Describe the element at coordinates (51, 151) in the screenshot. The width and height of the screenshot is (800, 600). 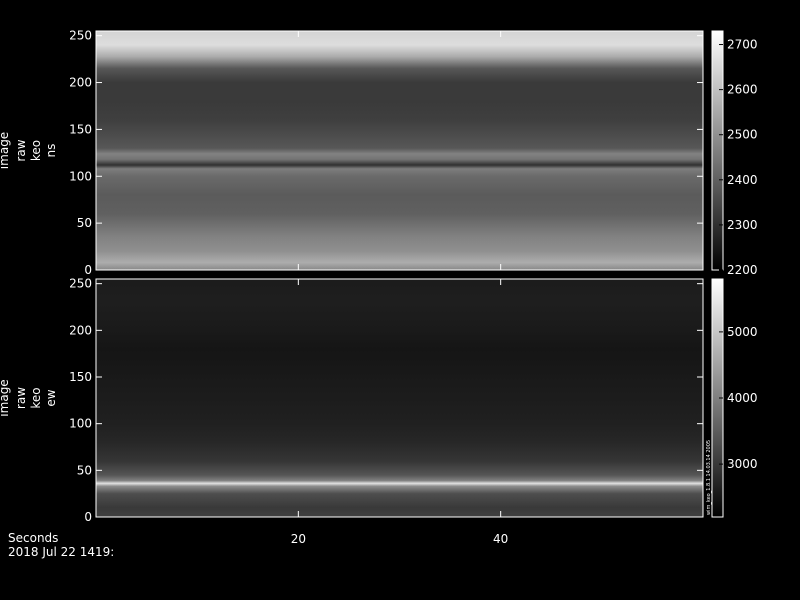
I see `y-axis-label-line: ns` at that location.